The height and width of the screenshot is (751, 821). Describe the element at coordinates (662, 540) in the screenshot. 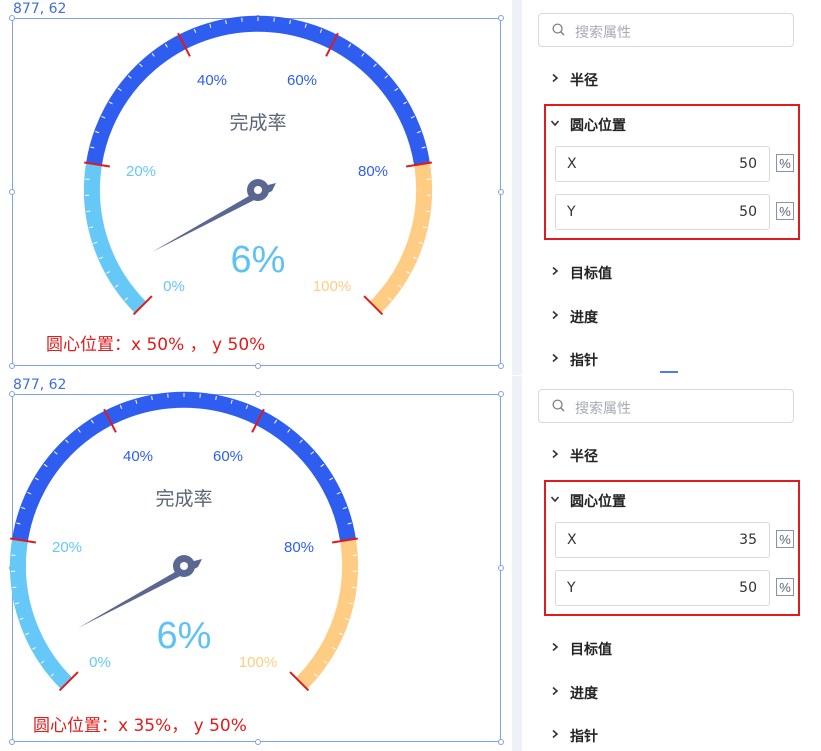

I see `center-x-field: X 35` at that location.